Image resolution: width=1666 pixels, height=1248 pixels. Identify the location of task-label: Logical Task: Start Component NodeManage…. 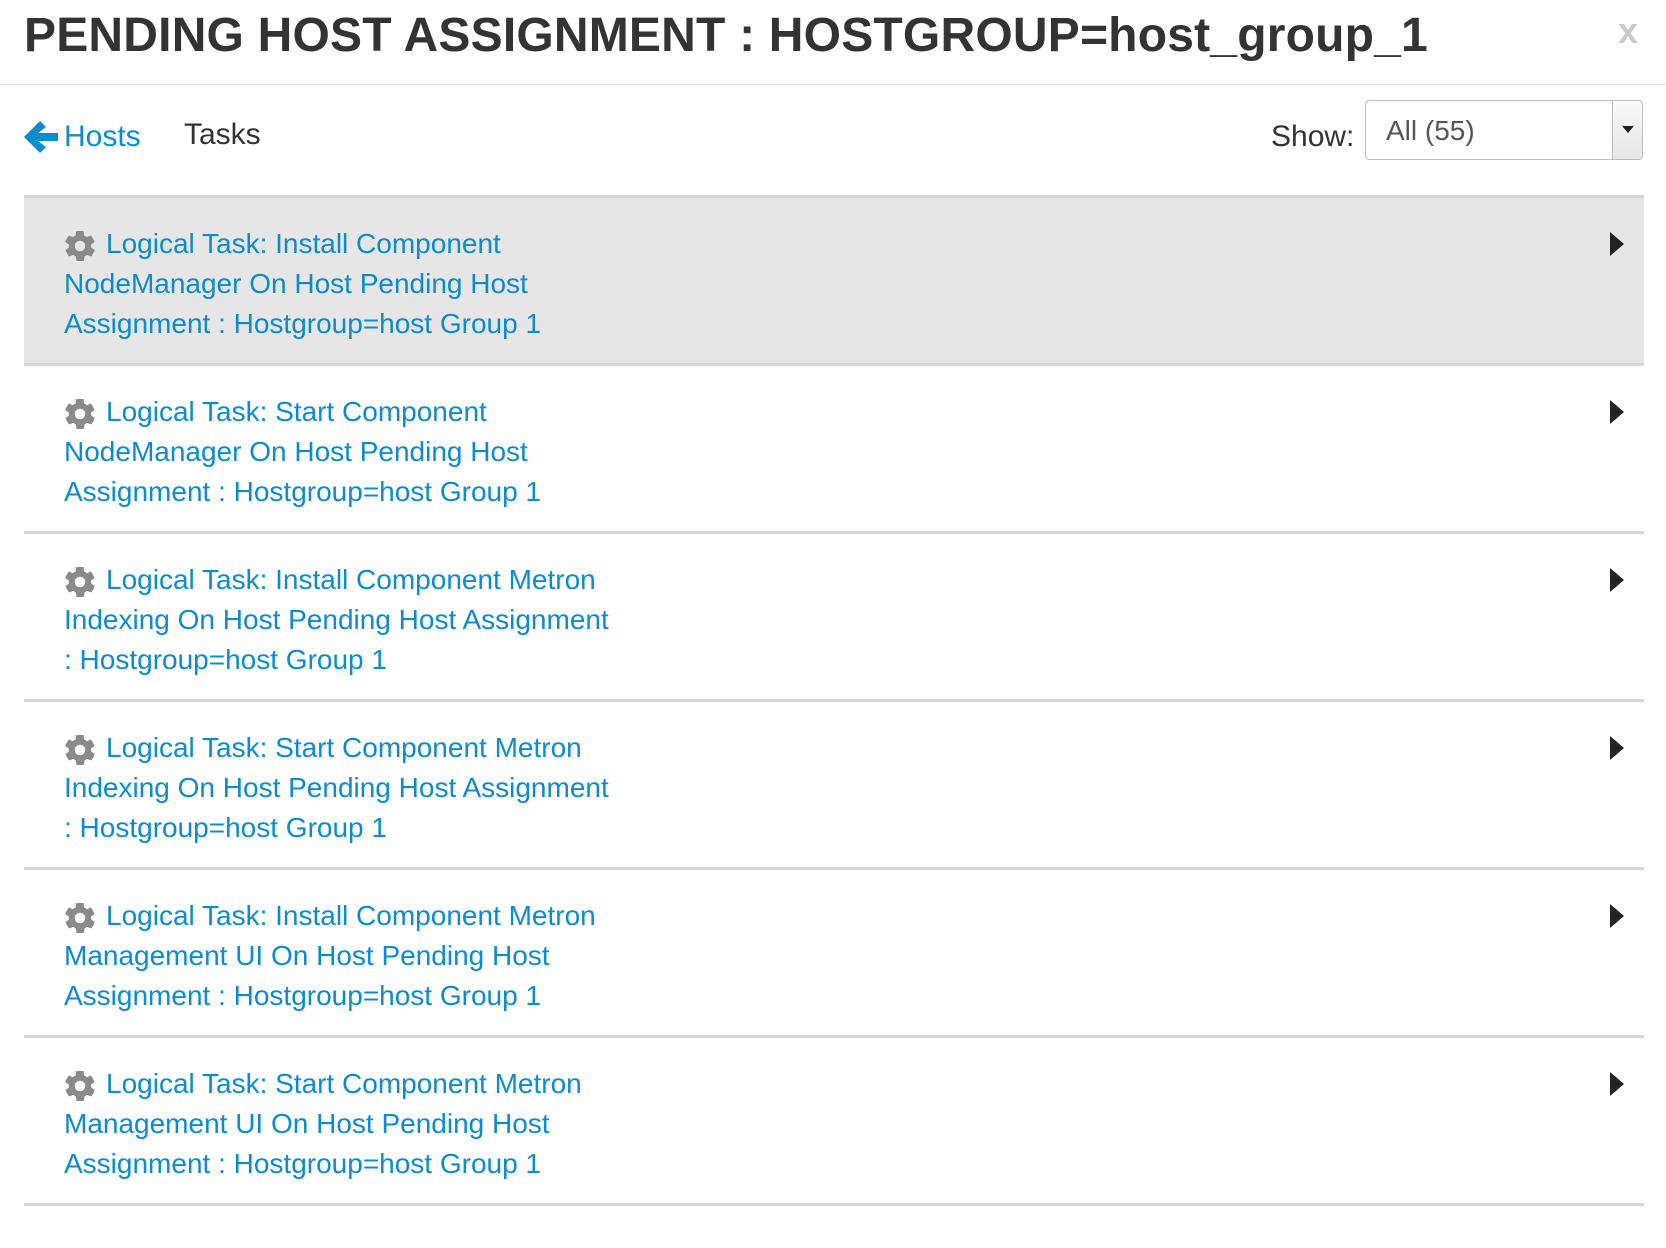
(303, 451).